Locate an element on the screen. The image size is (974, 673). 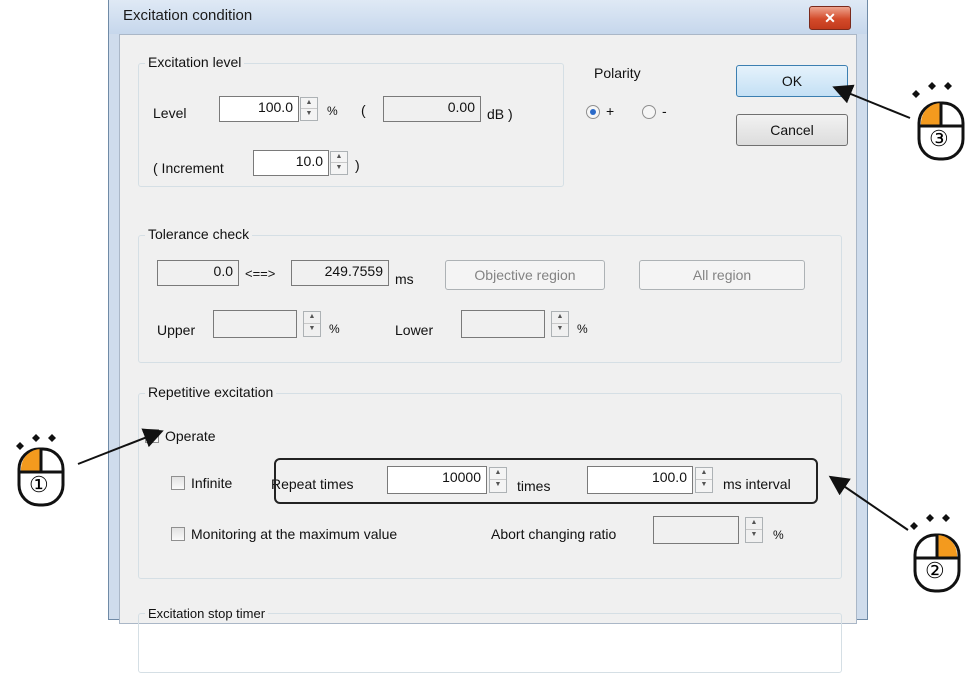
arrow-to-repeat-controls is located at coordinates (868, 503).